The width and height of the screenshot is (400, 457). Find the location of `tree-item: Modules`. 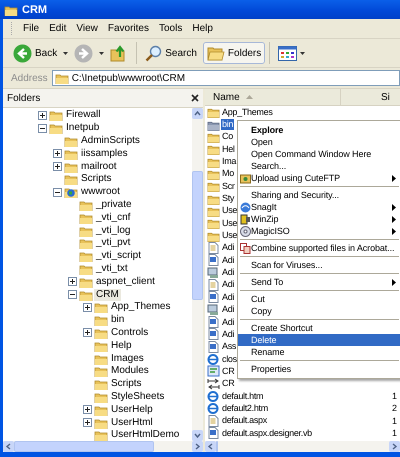

tree-item: Modules is located at coordinates (130, 371).